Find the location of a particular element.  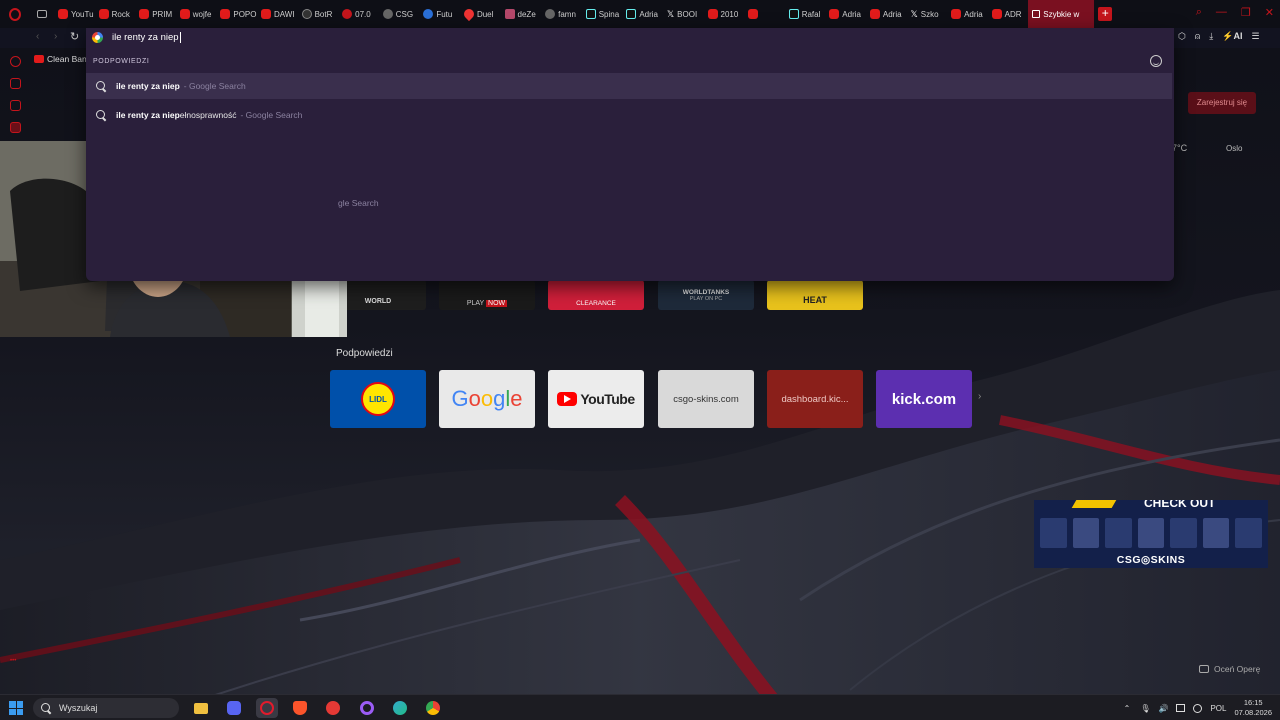

volume-icon: 🔊 is located at coordinates (1163, 708).